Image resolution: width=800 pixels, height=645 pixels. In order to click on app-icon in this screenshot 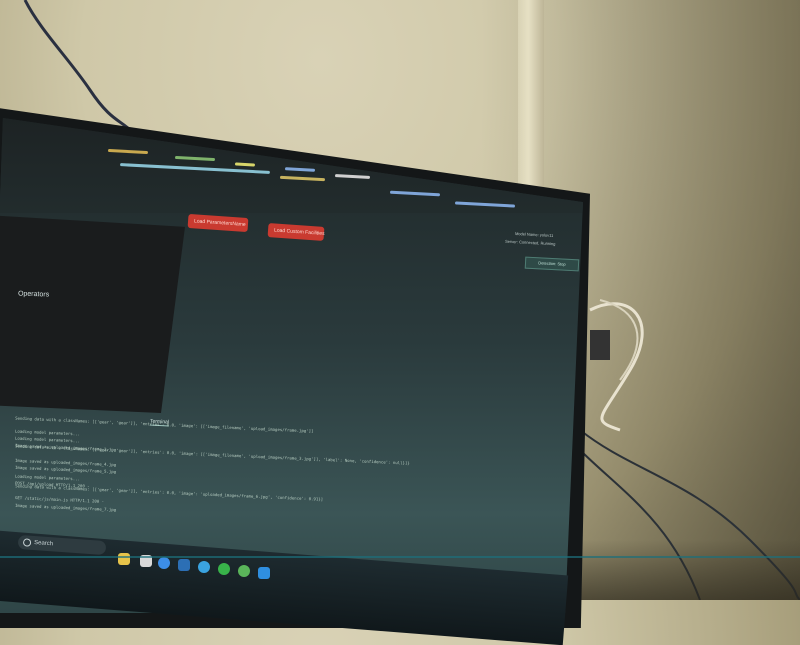, I will do `click(184, 565)`.